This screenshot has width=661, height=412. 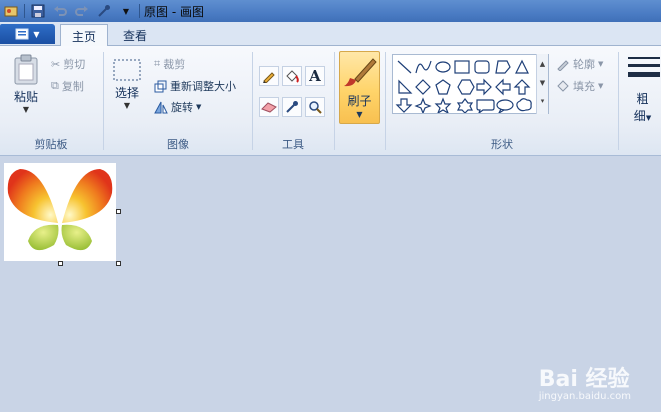 I want to click on left-arrow-shape-icon, so click(x=503, y=87).